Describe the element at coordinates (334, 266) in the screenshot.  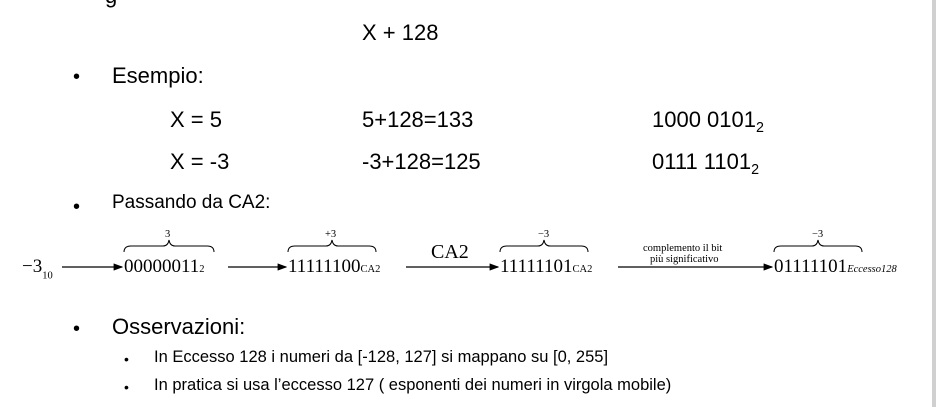
I see `step-2-value: 11111100CA2` at that location.